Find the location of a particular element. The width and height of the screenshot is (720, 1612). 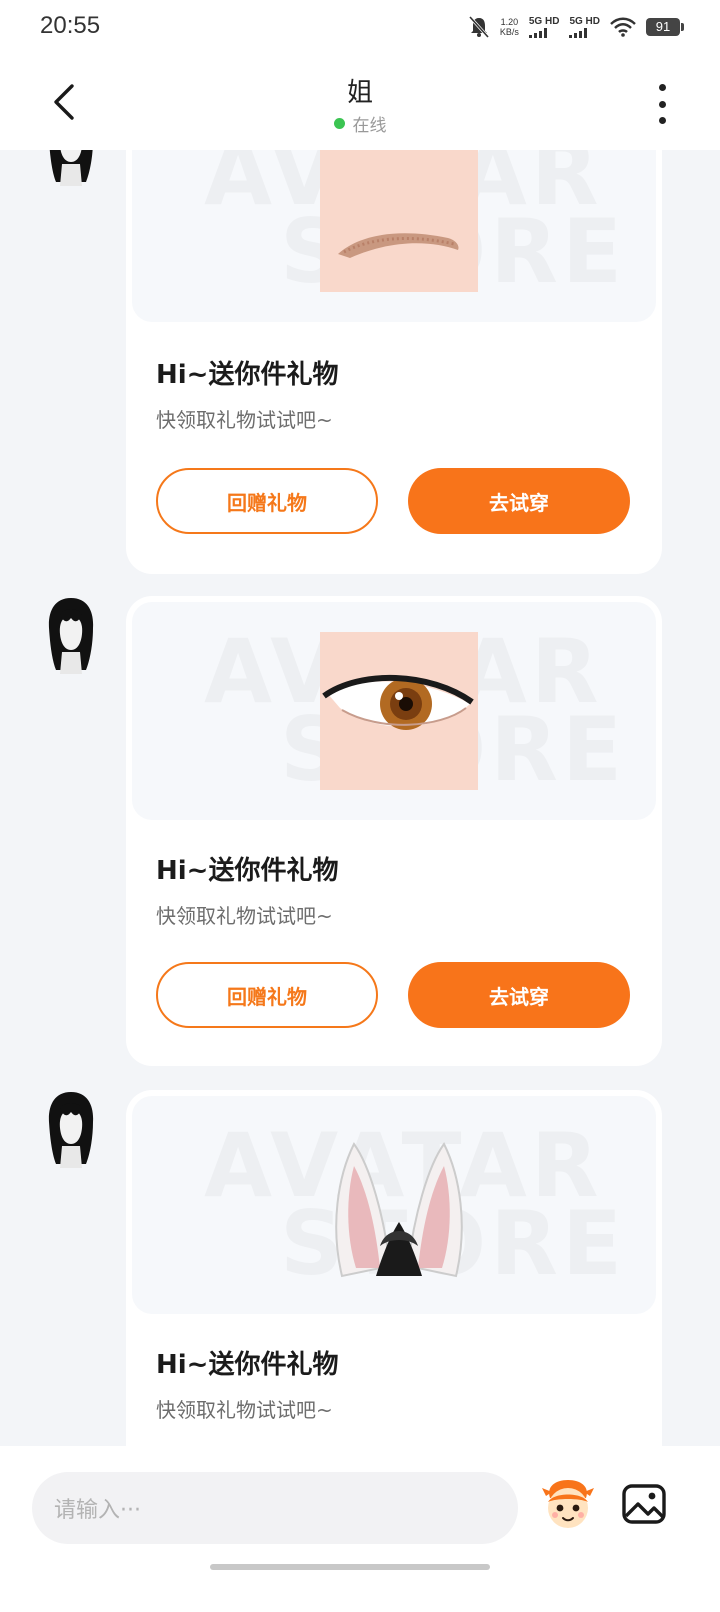

net-speed-value: 1.20 is located at coordinates (509, 22).